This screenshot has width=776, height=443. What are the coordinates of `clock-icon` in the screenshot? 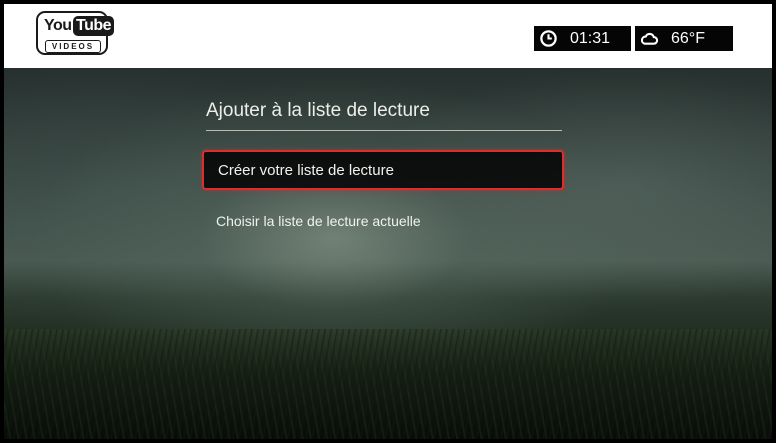 It's located at (548, 38).